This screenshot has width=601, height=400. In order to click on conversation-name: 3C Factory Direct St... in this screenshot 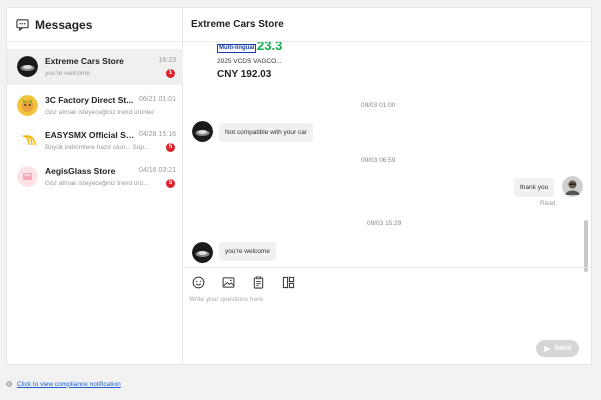, I will do `click(89, 100)`.